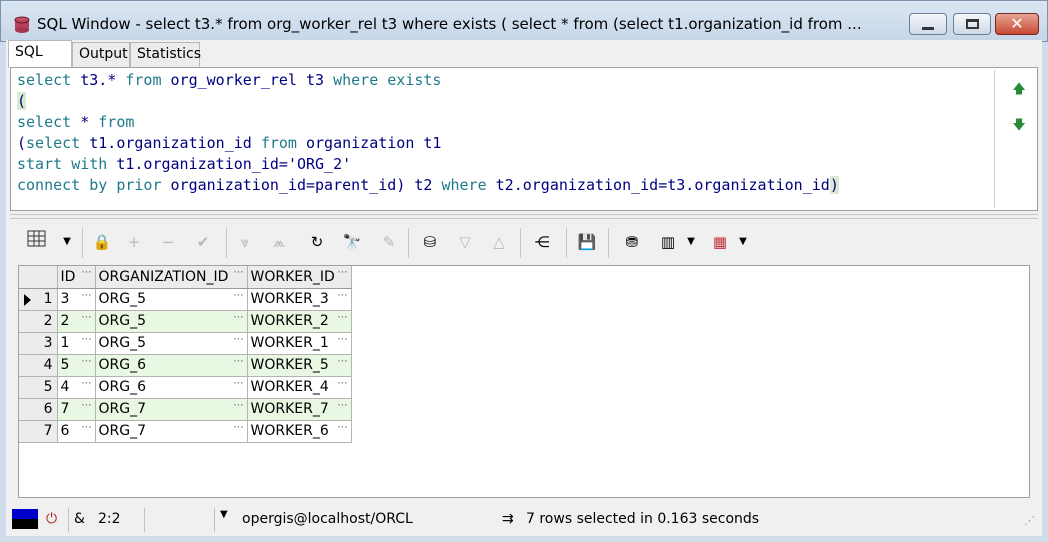 Image resolution: width=1048 pixels, height=542 pixels. I want to click on cell-worker-id: WORKER_7 ⋯, so click(299, 409).